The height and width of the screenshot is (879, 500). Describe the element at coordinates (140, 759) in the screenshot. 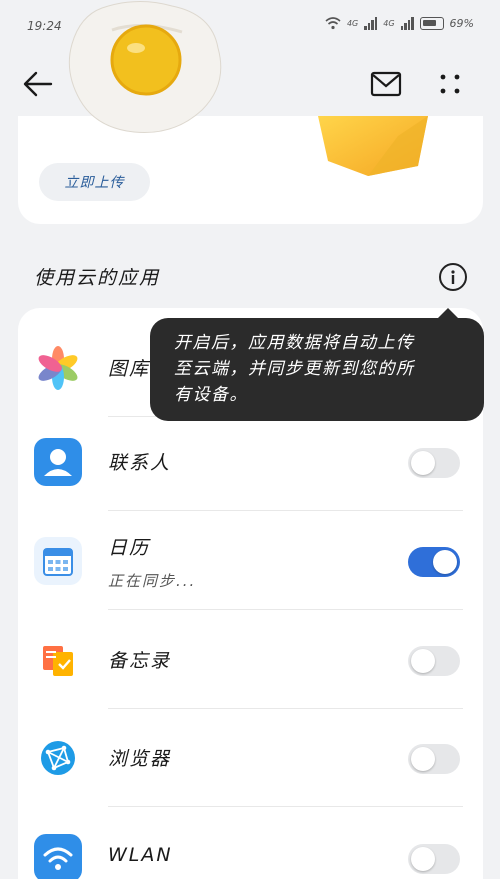

I see `app-label: 浏览器` at that location.